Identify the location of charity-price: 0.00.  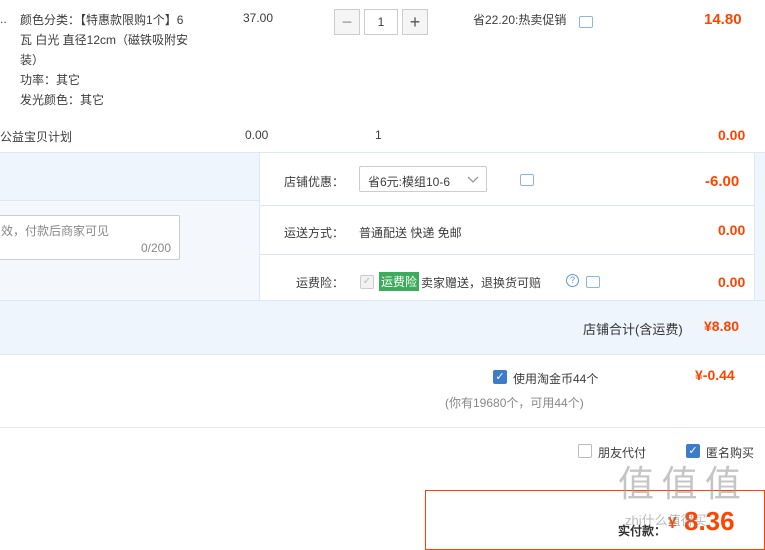
(257, 135).